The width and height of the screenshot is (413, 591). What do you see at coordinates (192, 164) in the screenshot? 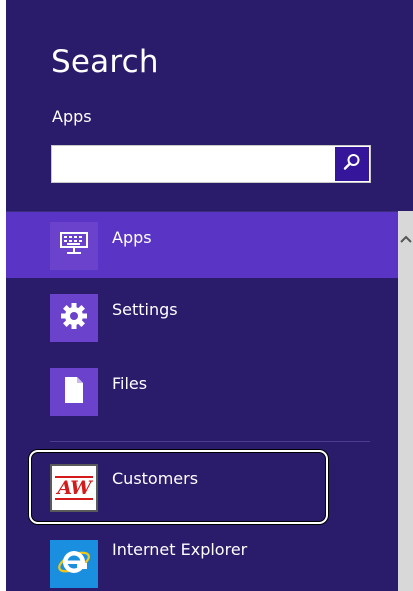
I see `search-input` at bounding box center [192, 164].